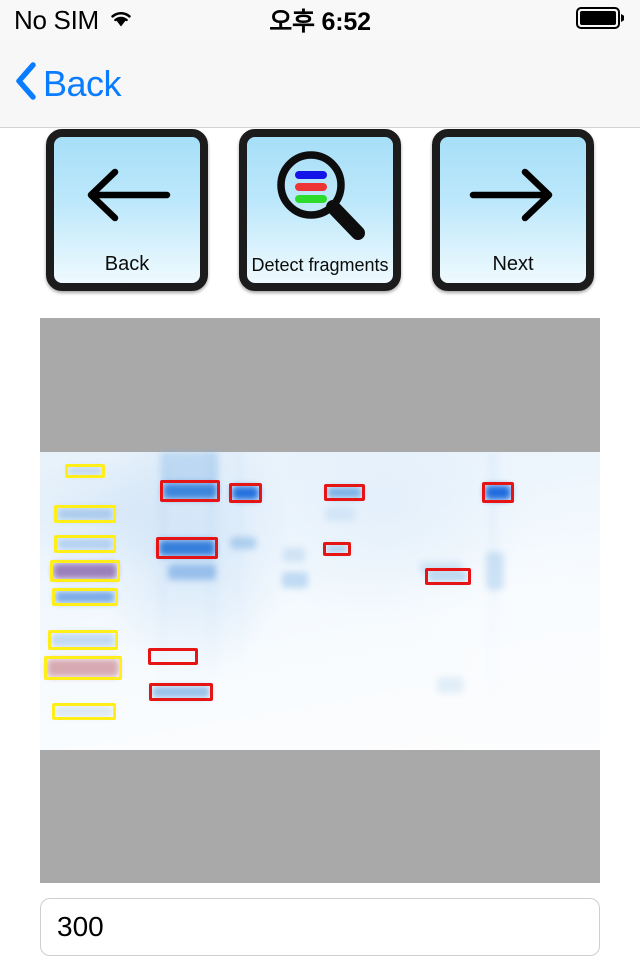  What do you see at coordinates (513, 195) in the screenshot?
I see `arrow-right-icon` at bounding box center [513, 195].